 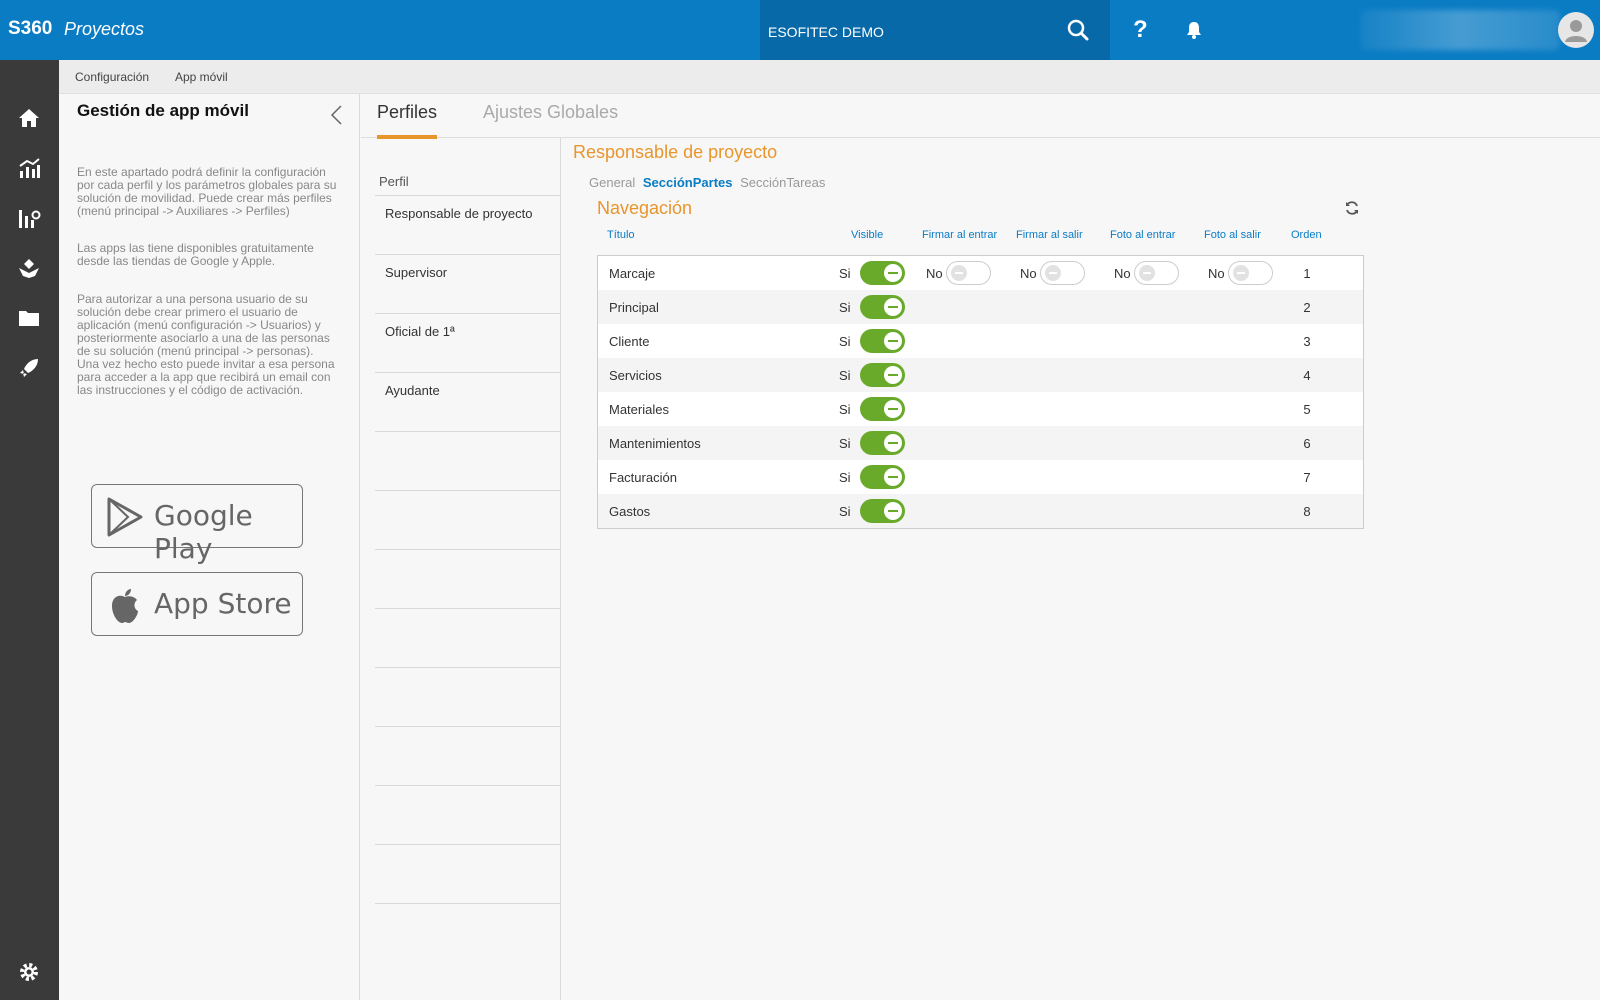 What do you see at coordinates (968, 273) in the screenshot?
I see `firmar-entrar-toggle` at bounding box center [968, 273].